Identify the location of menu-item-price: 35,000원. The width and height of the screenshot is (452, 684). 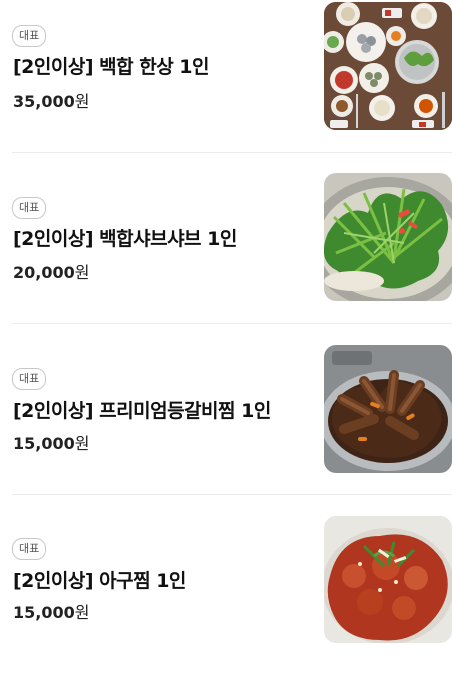
(51, 100).